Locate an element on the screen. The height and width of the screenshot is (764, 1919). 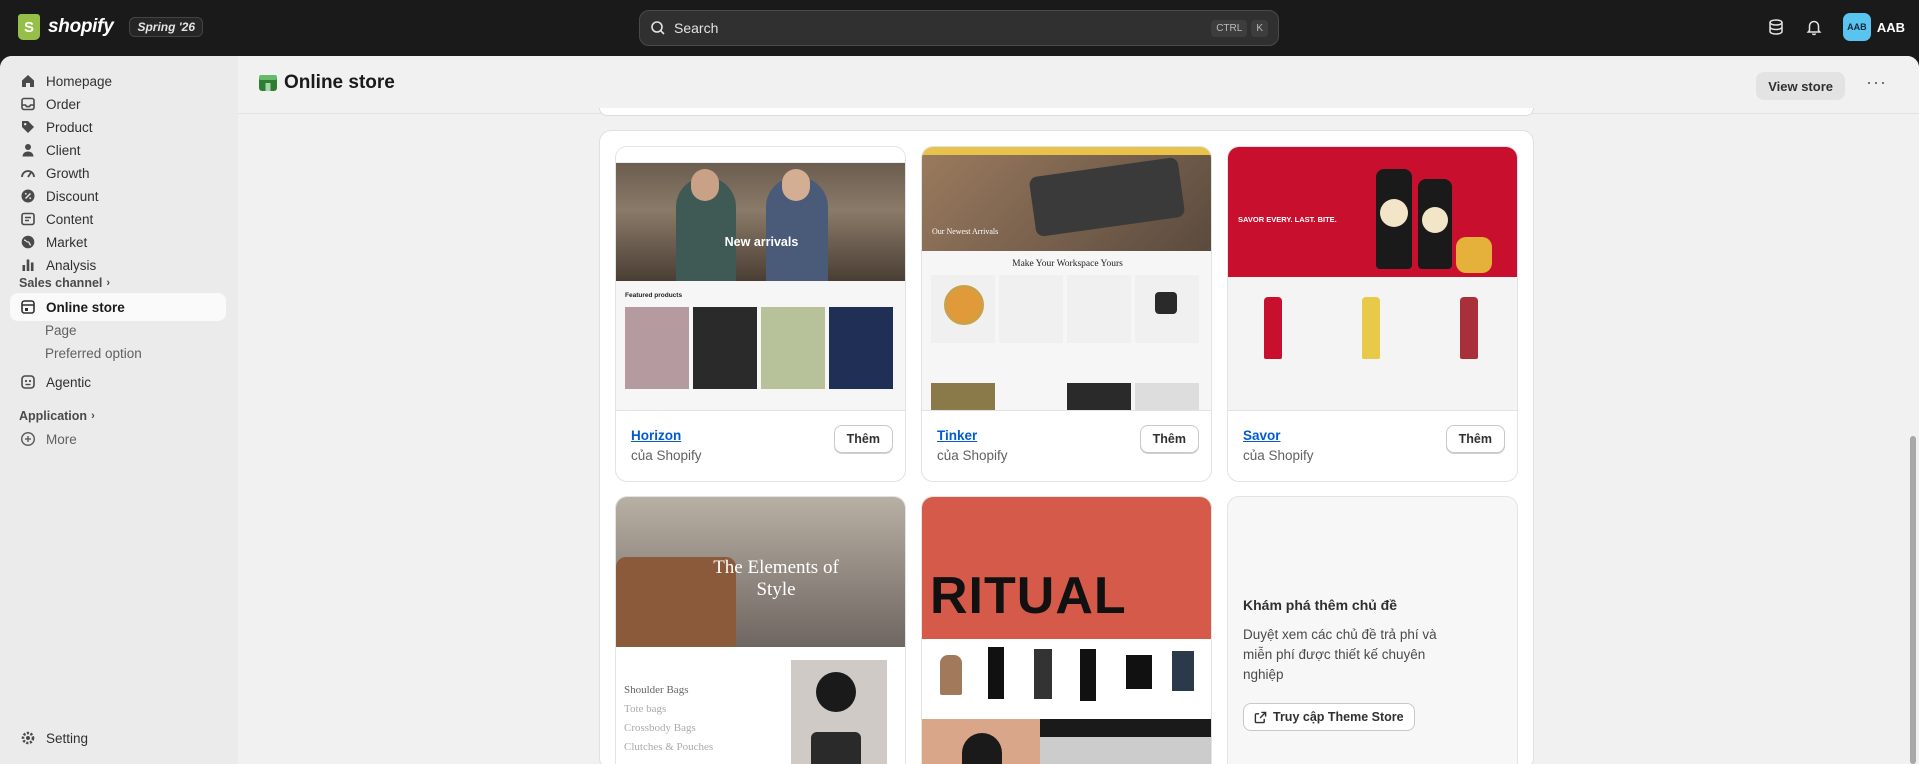
theme-card-ritual: RITUAL is located at coordinates (1066, 630).